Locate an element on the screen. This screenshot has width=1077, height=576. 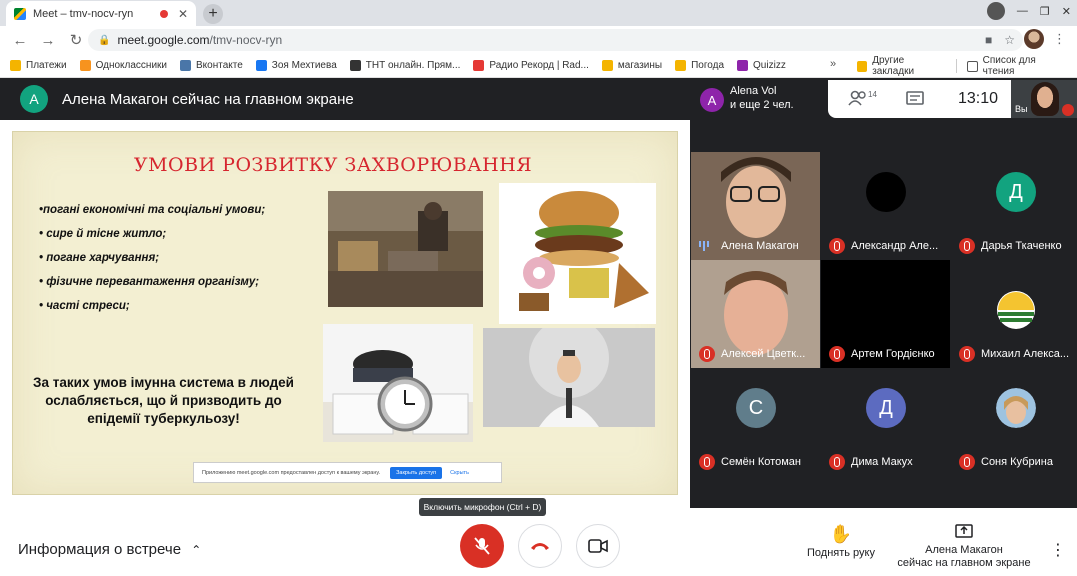
bookmarks-right: Другие закладки Список для чтения is located at coordinates (967, 66).